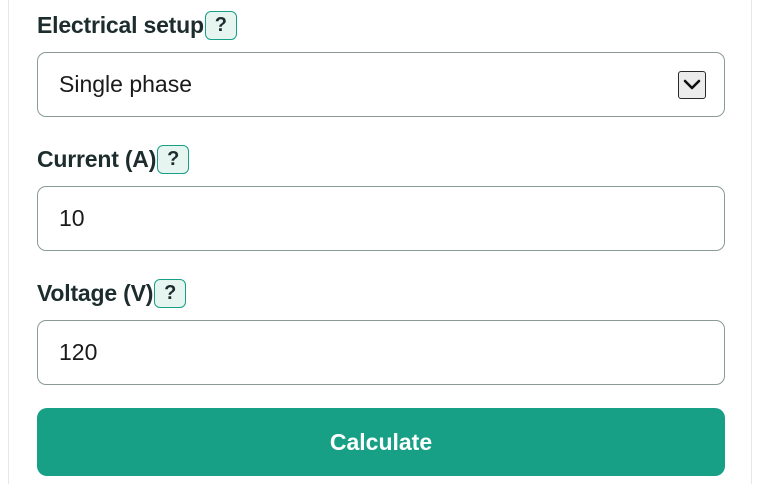 The height and width of the screenshot is (484, 760). I want to click on electrical-setup-selected-value: Single phase, so click(125, 84).